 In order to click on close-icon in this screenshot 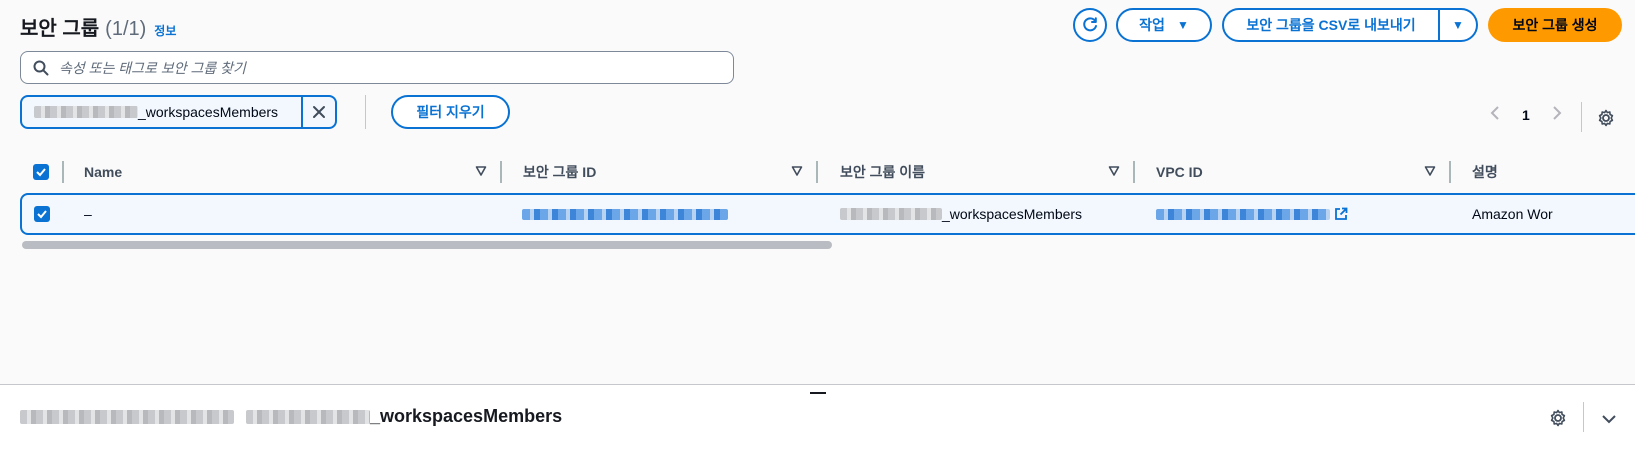, I will do `click(319, 112)`.